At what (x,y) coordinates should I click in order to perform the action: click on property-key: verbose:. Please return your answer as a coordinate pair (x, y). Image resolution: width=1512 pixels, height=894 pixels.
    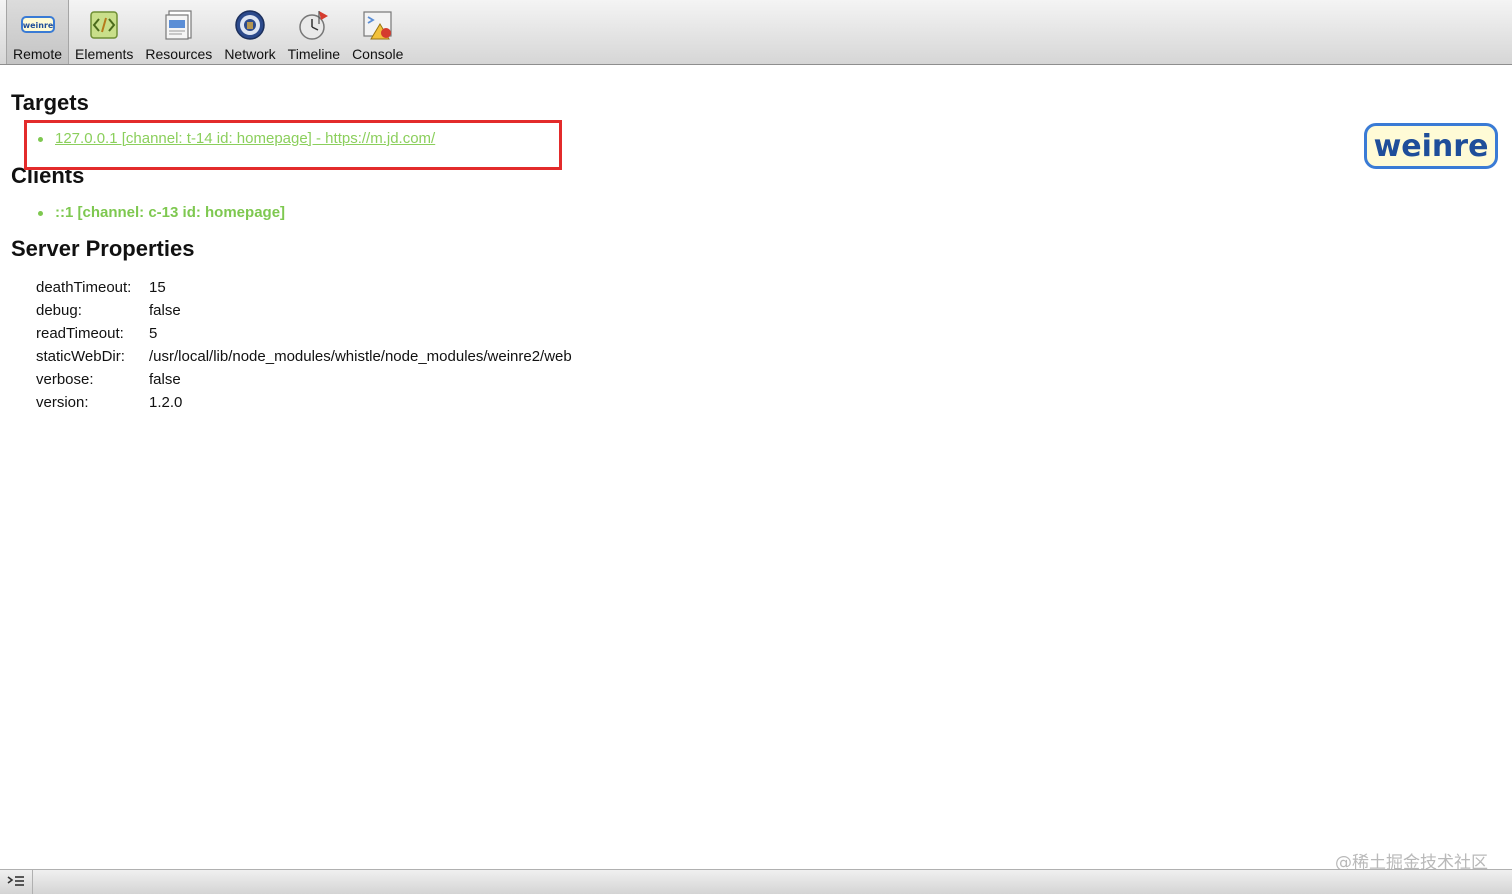
    Looking at the image, I should click on (65, 379).